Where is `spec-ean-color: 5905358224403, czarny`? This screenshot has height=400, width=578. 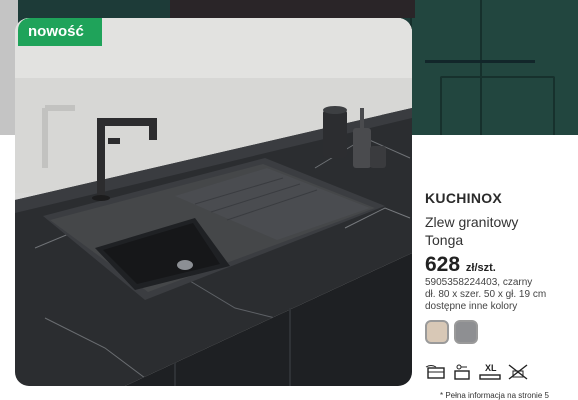 spec-ean-color: 5905358224403, czarny is located at coordinates (479, 282).